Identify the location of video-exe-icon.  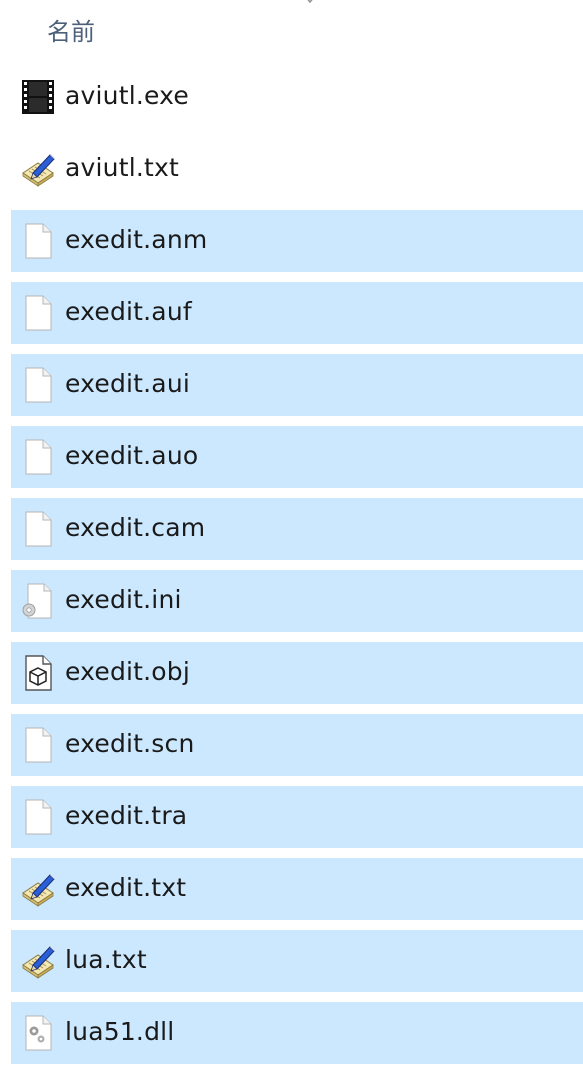
(38, 97).